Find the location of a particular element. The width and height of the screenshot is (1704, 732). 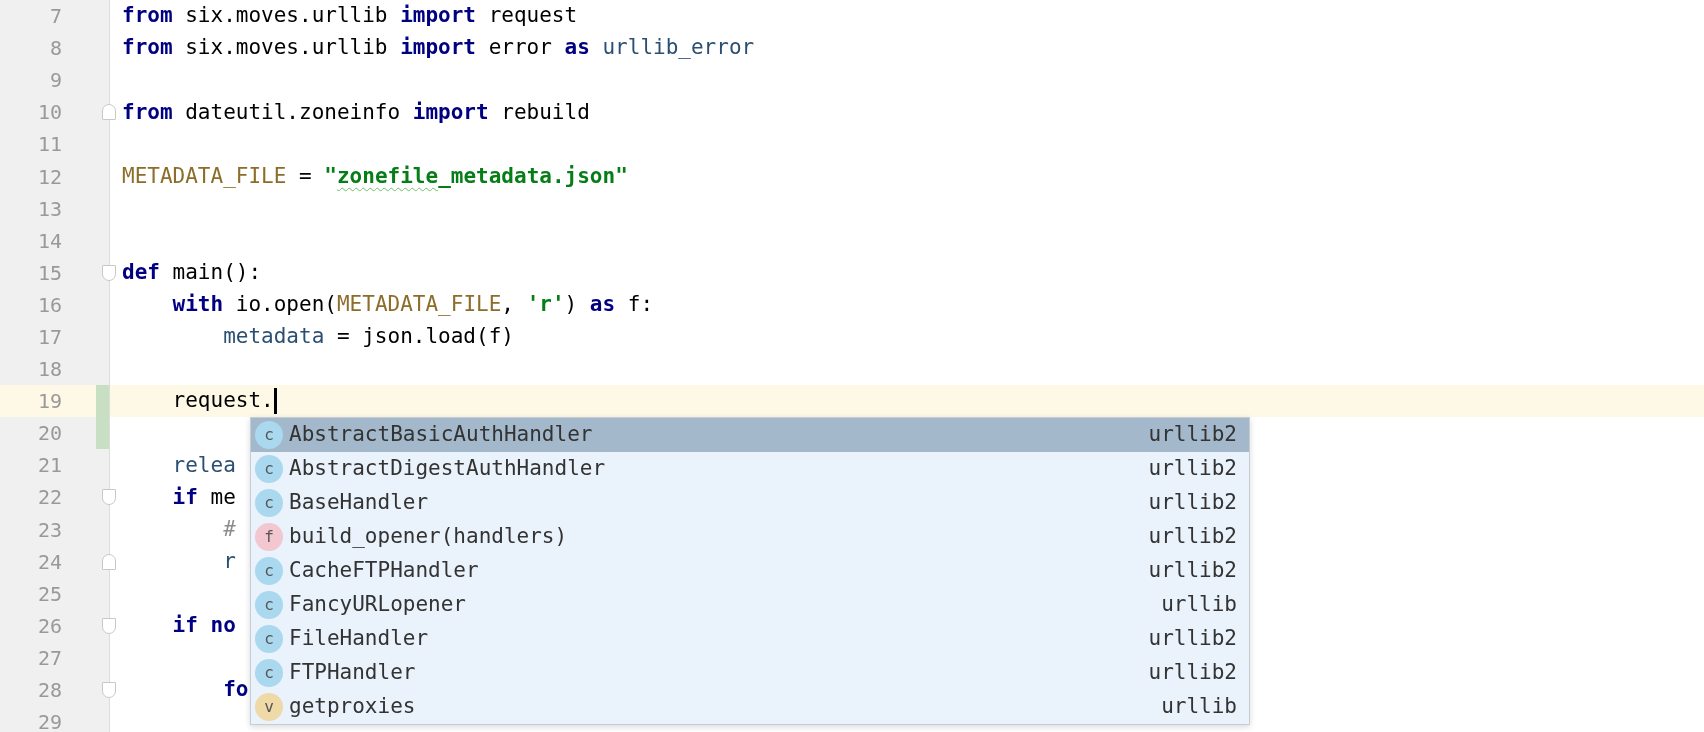

completion-name: CacheFTPHandler is located at coordinates (384, 571).